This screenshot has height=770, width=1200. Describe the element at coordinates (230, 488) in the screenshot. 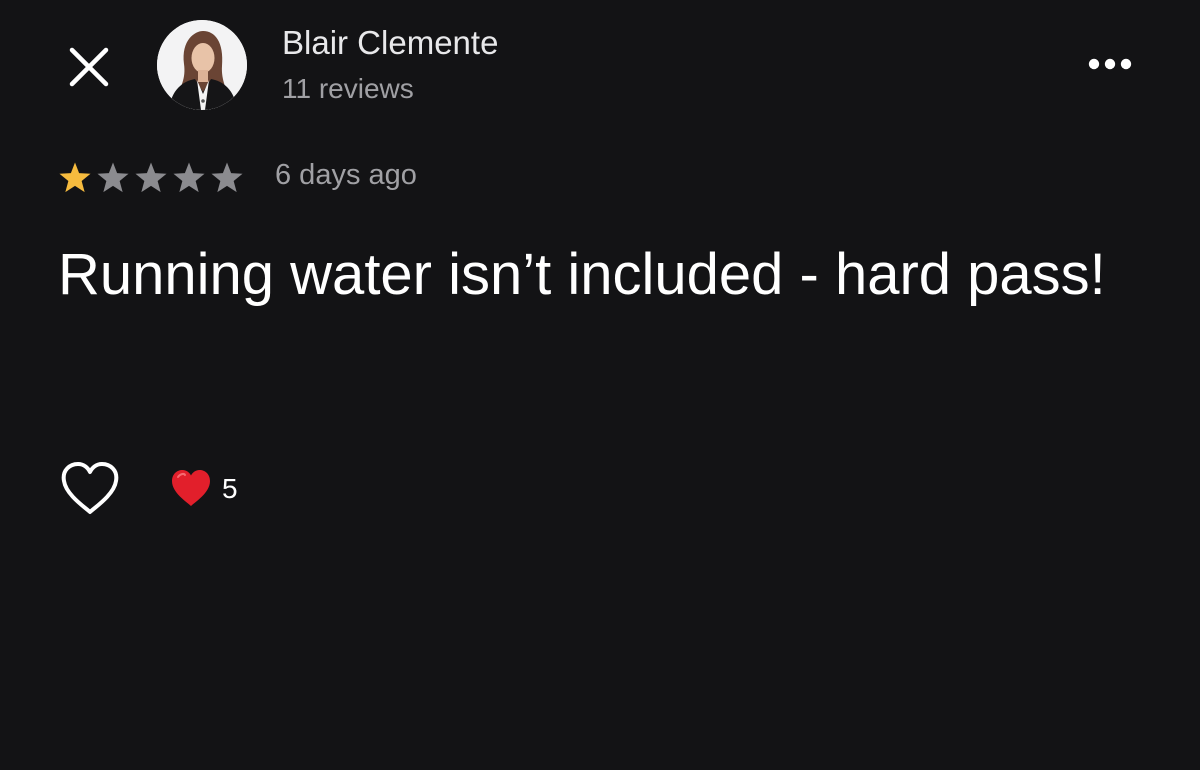

I see `reaction-count: 5` at that location.